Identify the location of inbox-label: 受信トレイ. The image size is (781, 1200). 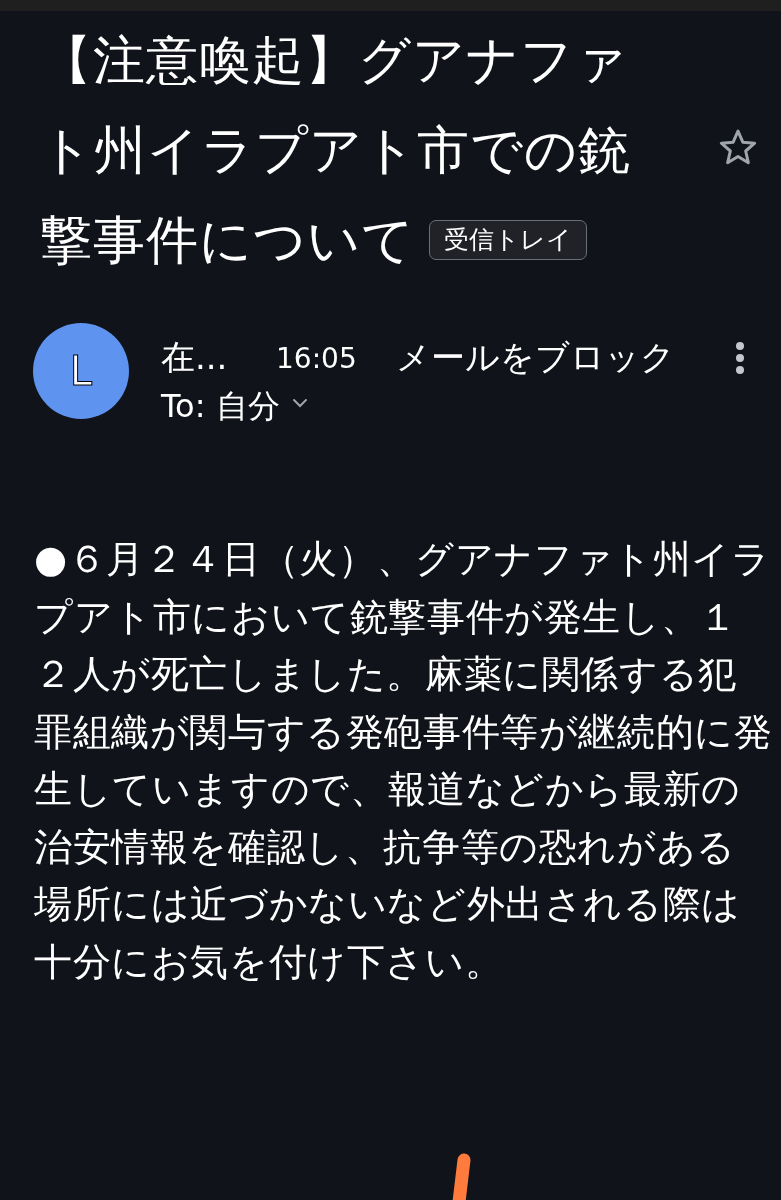
(508, 240).